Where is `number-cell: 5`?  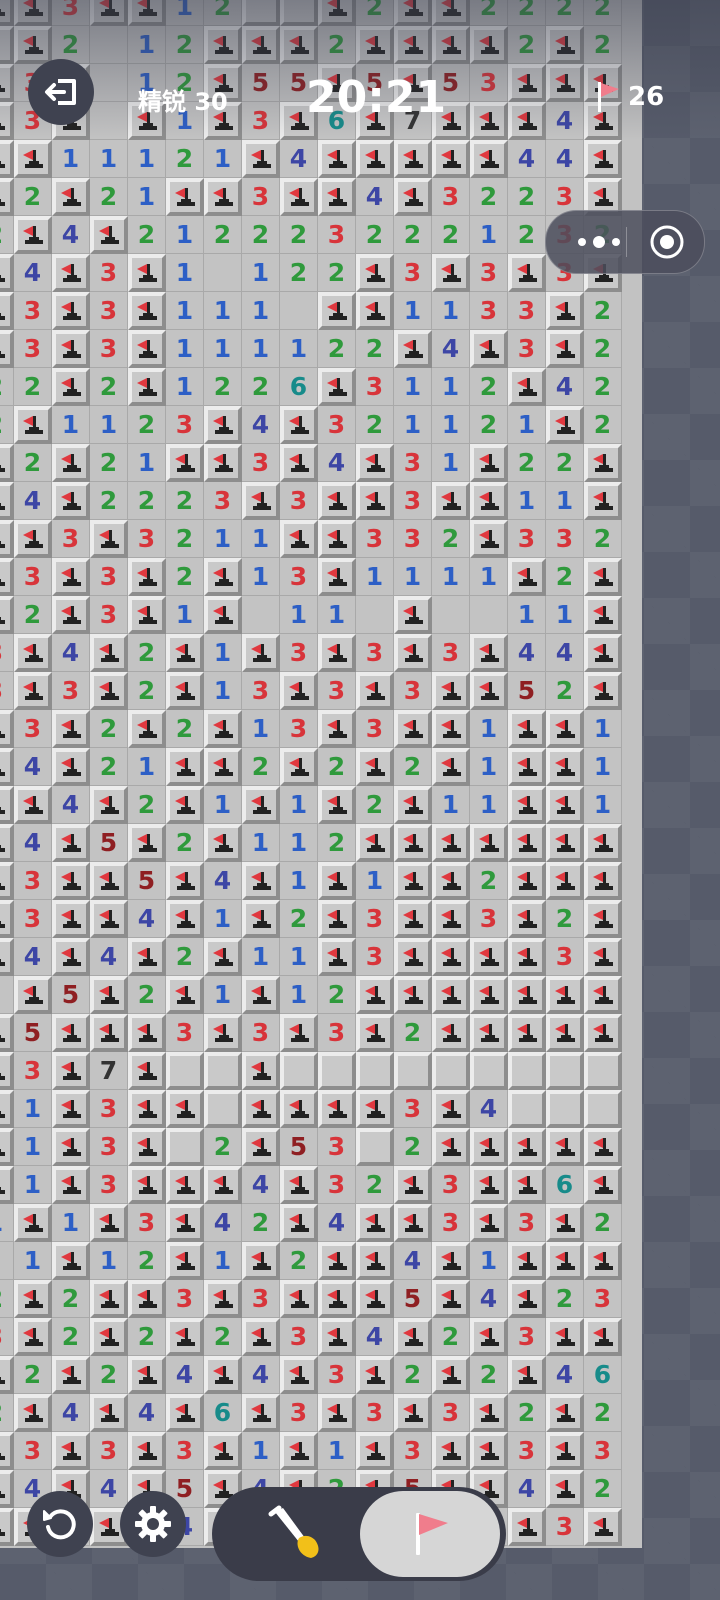
number-cell: 5 is located at coordinates (33, 1033).